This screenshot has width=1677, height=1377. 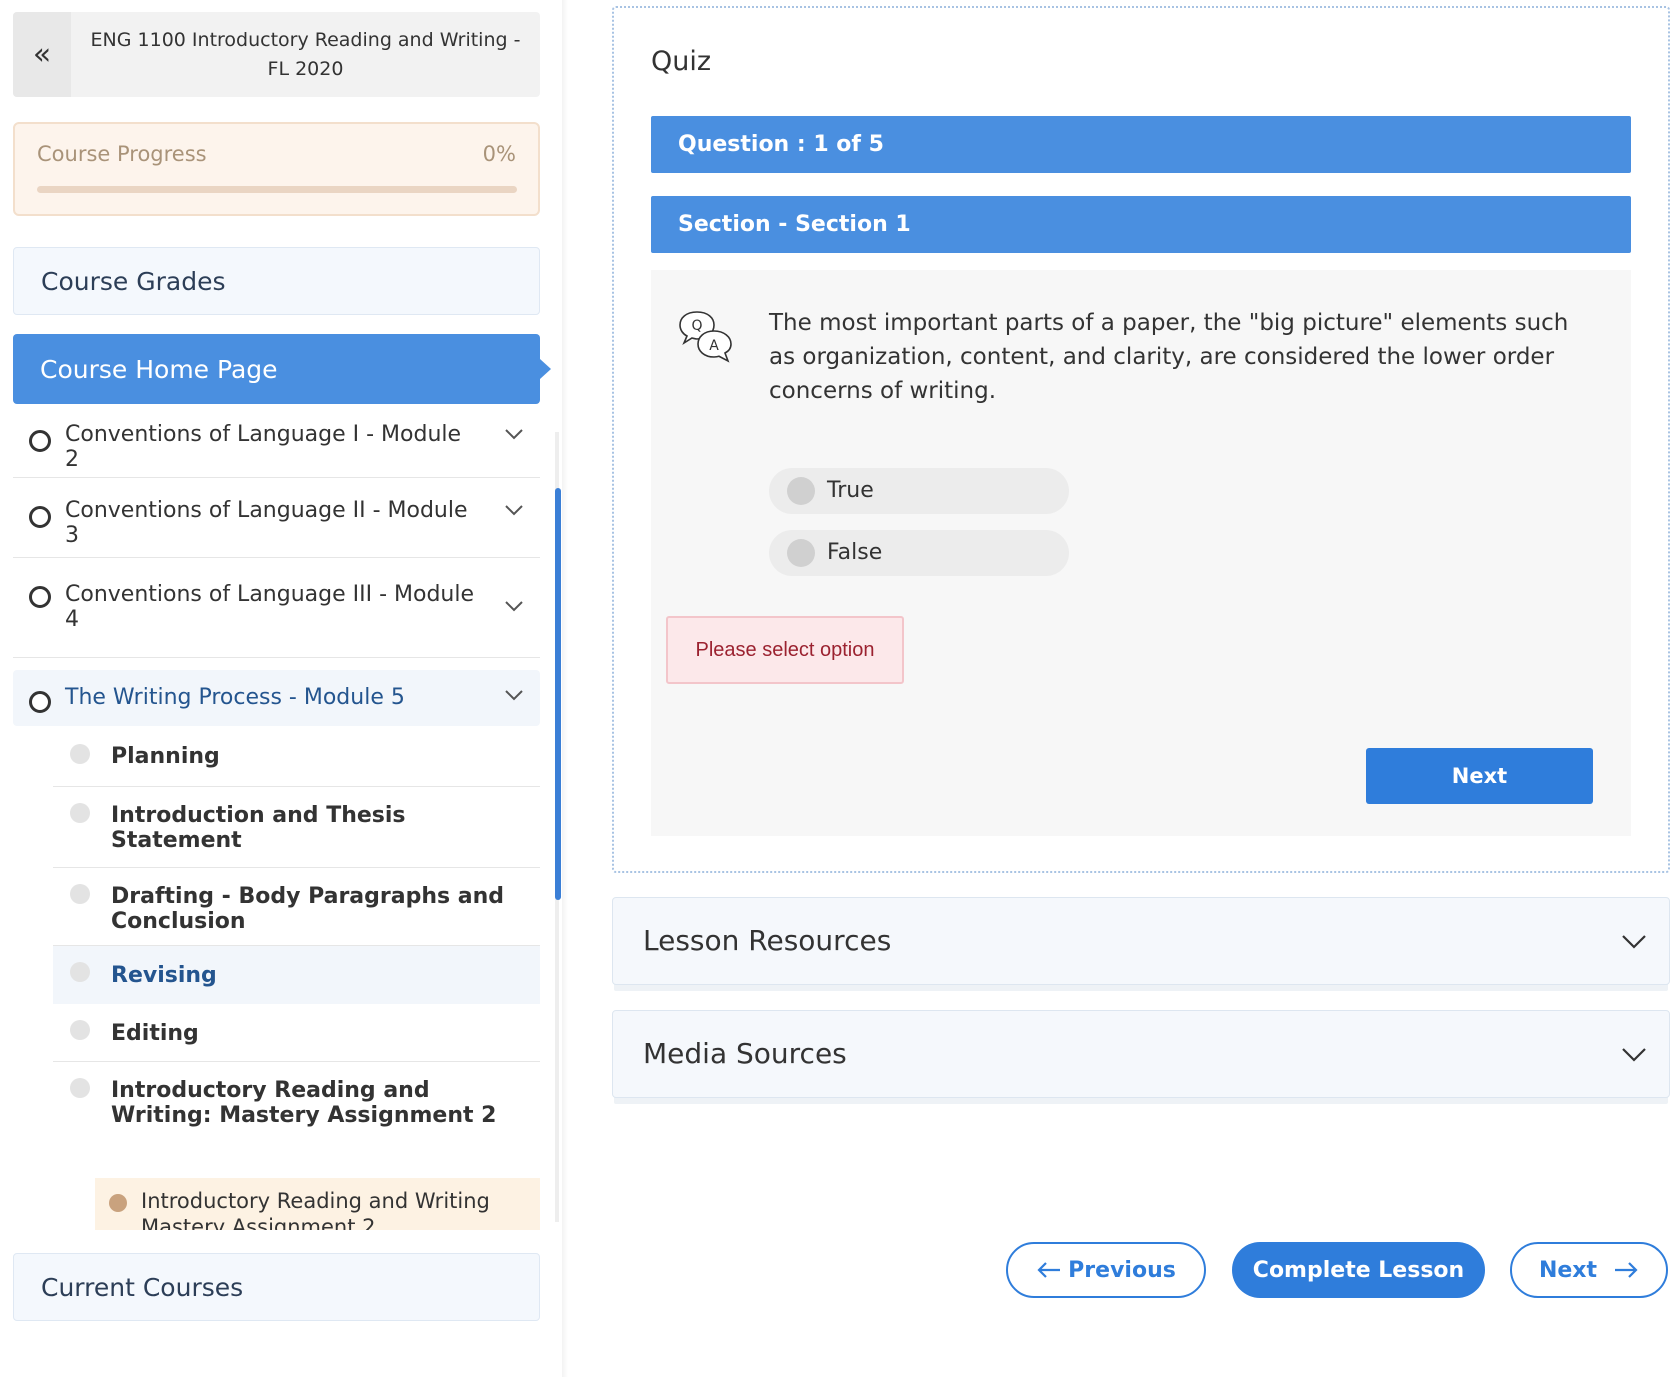 What do you see at coordinates (276, 169) in the screenshot?
I see `course-progress-card: Course Progress 0%` at bounding box center [276, 169].